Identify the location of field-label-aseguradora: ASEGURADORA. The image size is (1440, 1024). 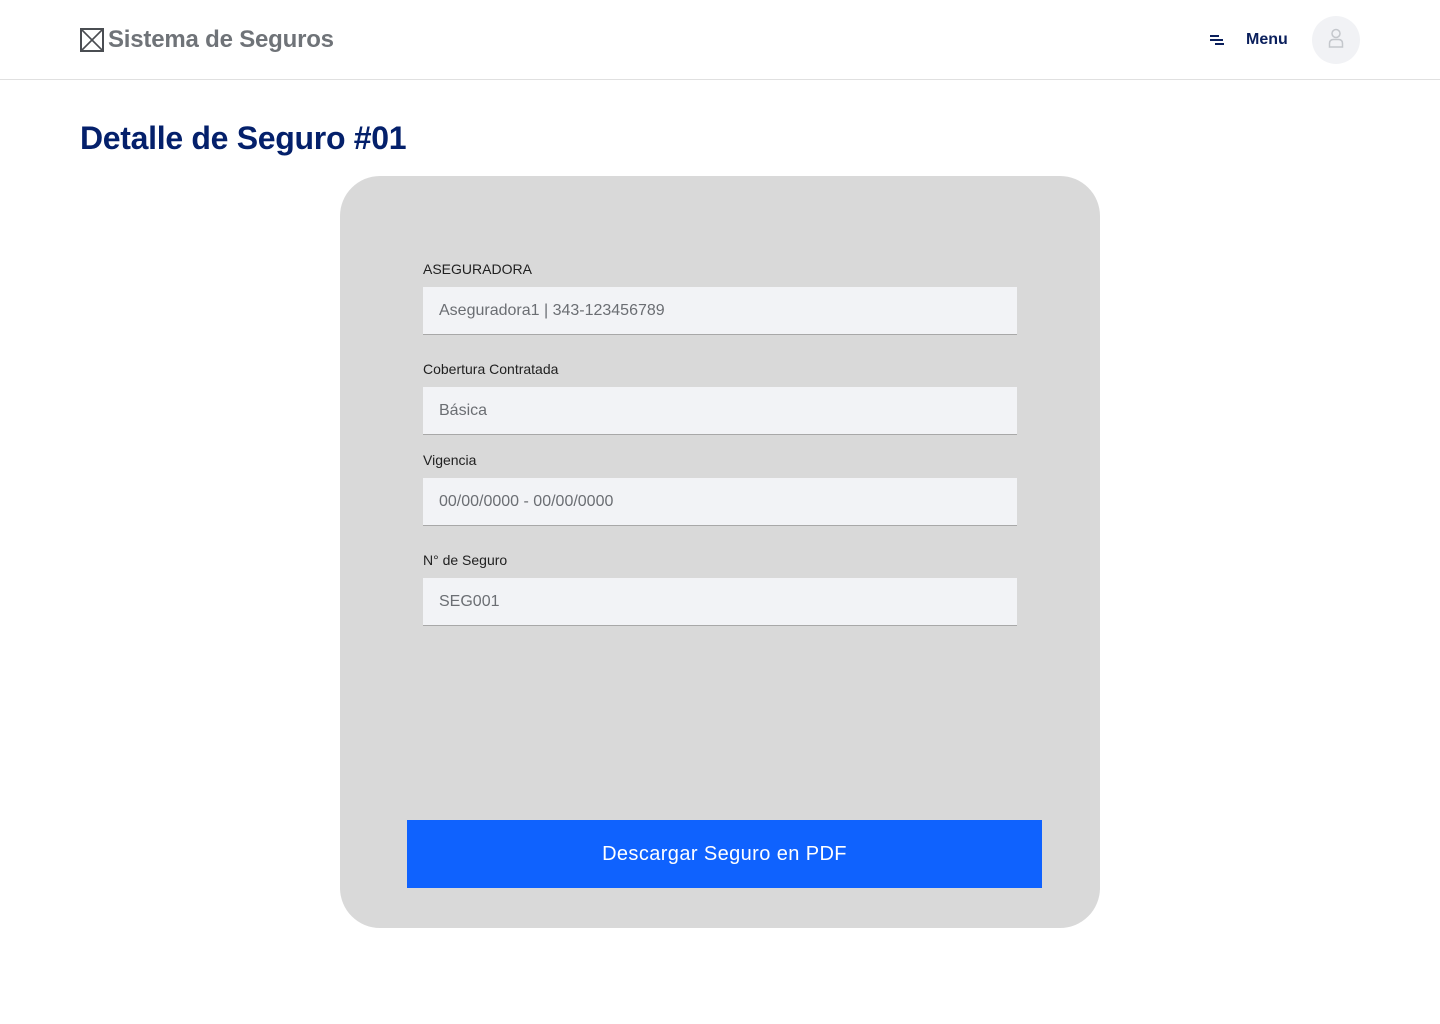
(477, 269).